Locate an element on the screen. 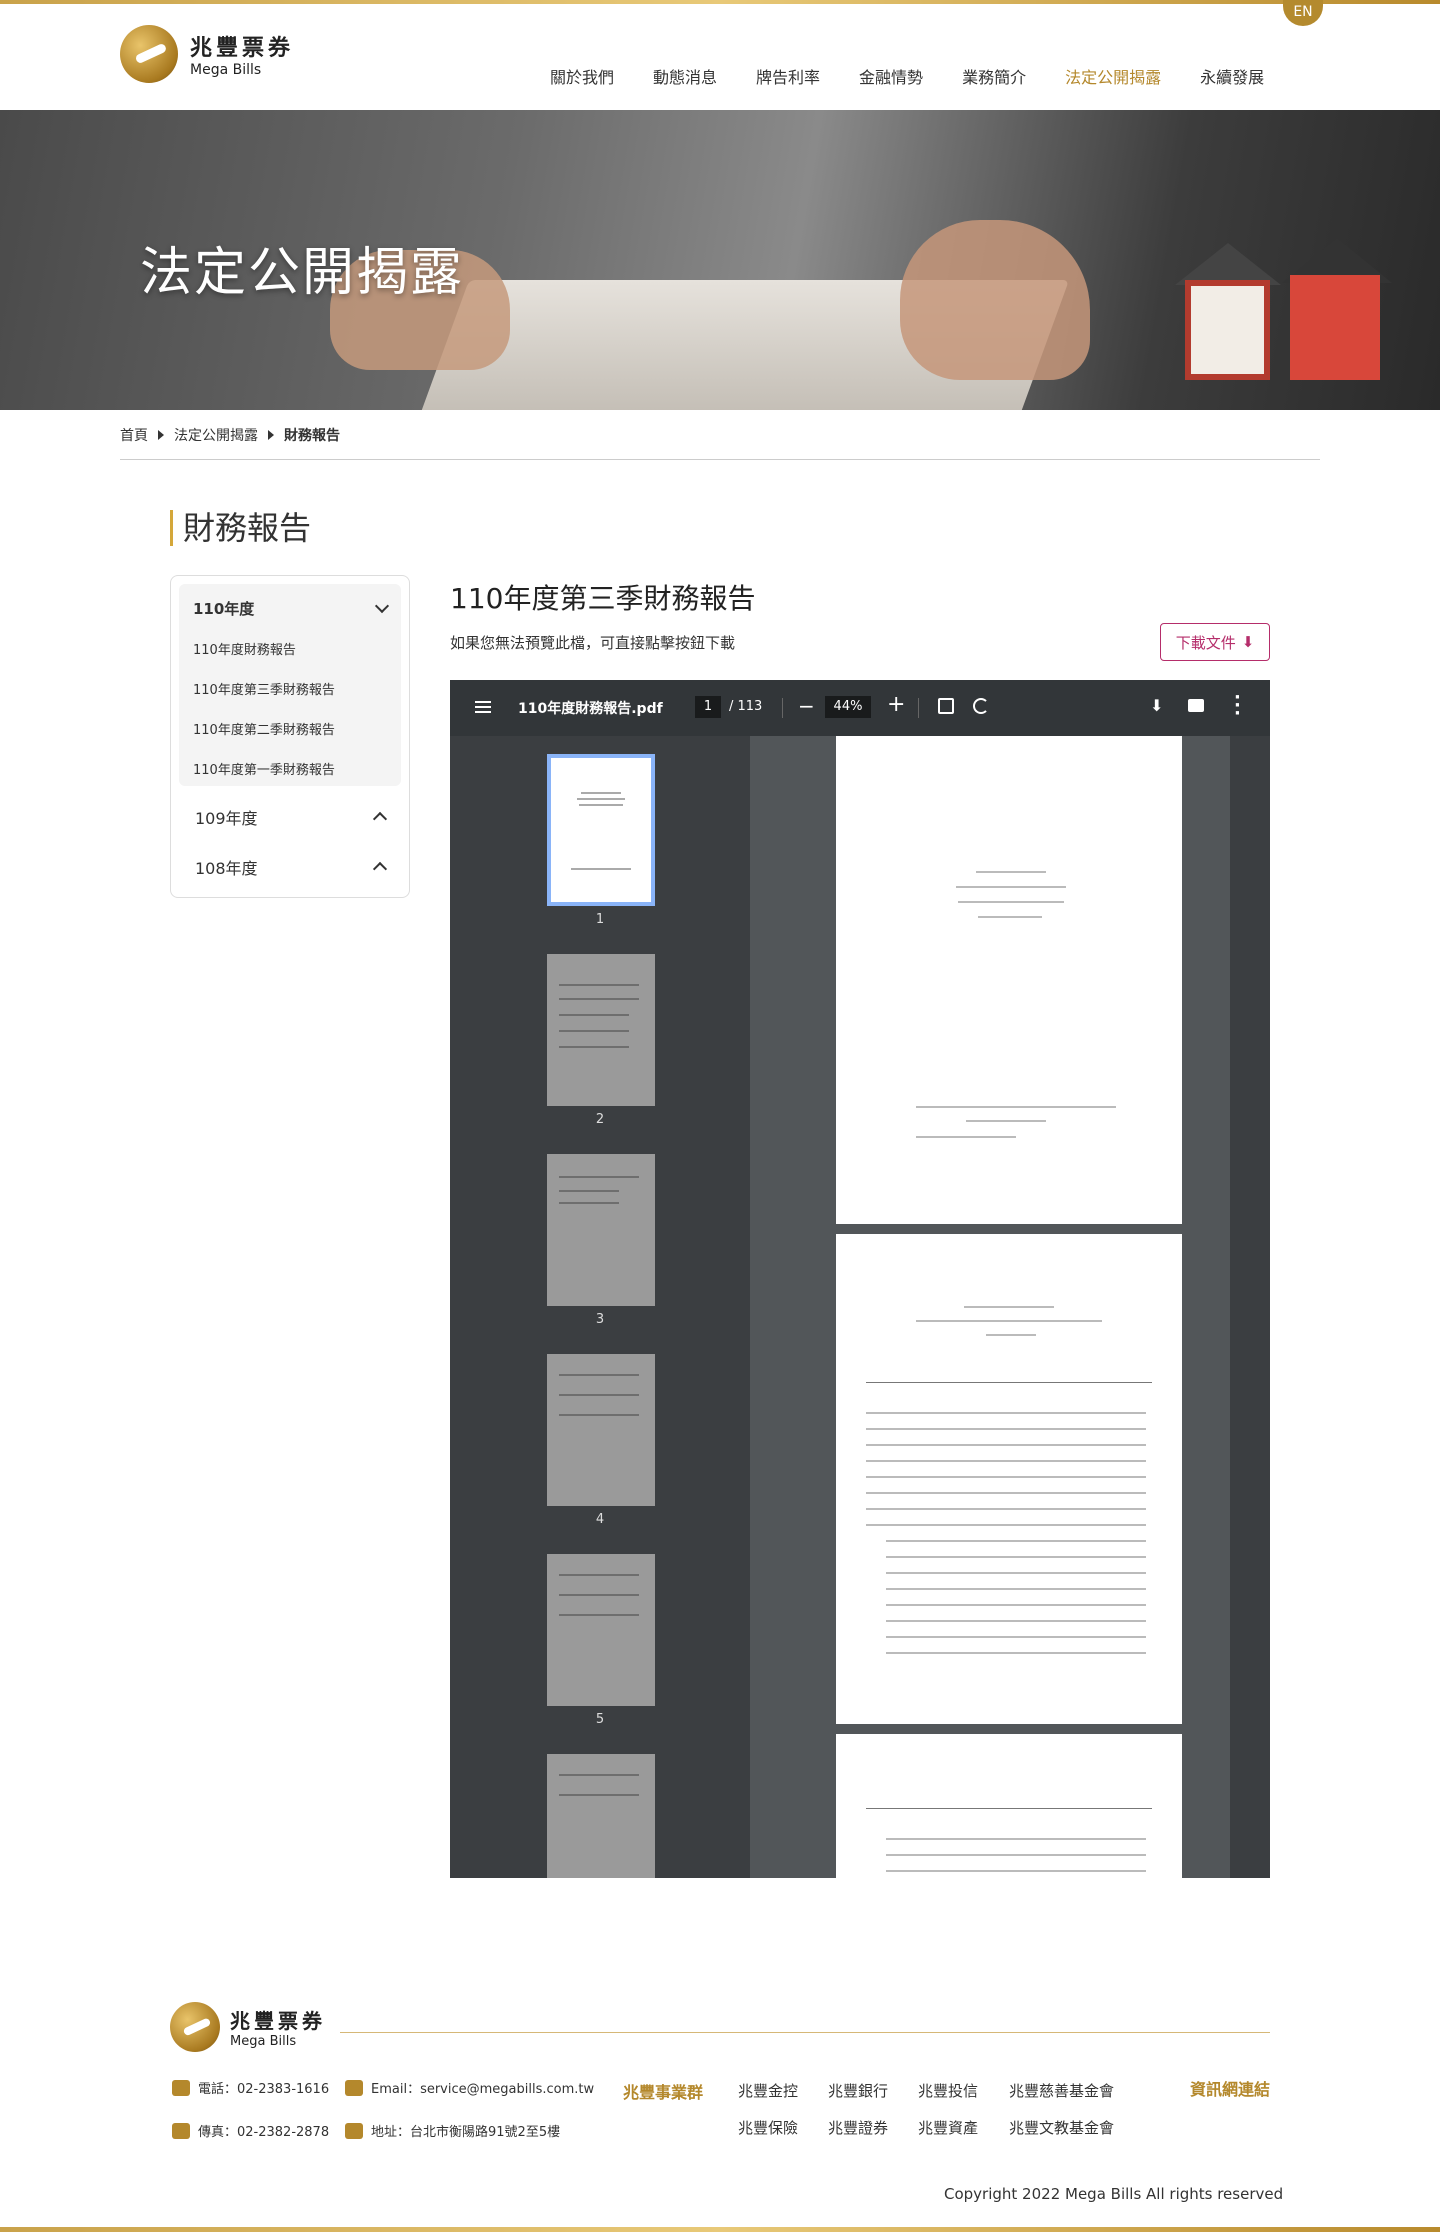 This screenshot has width=1440, height=2232. sidebar-item-q2: 110年度第二季財務報告 is located at coordinates (290, 728).